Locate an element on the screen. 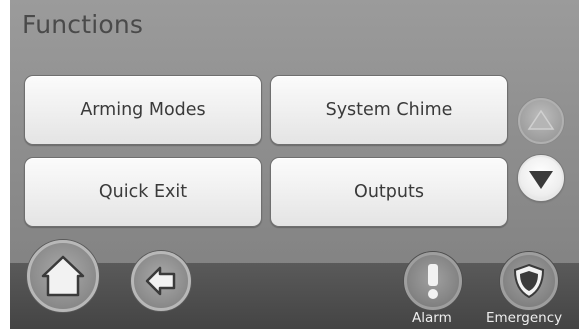 This screenshot has height=329, width=579. home-button is located at coordinates (63, 276).